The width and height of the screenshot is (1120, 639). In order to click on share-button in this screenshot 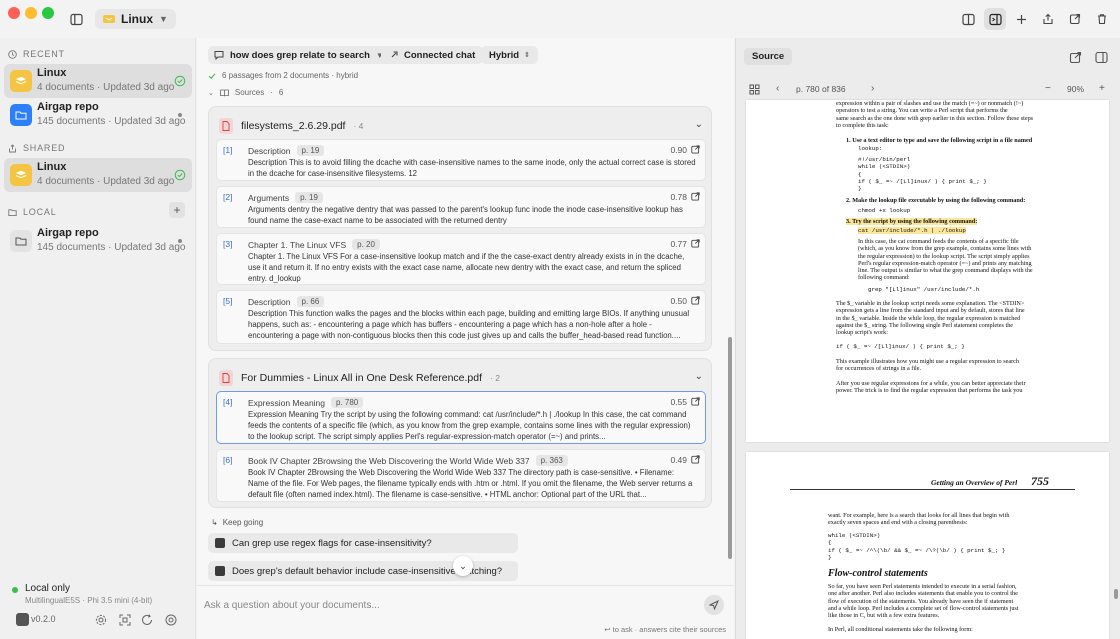, I will do `click(1048, 19)`.